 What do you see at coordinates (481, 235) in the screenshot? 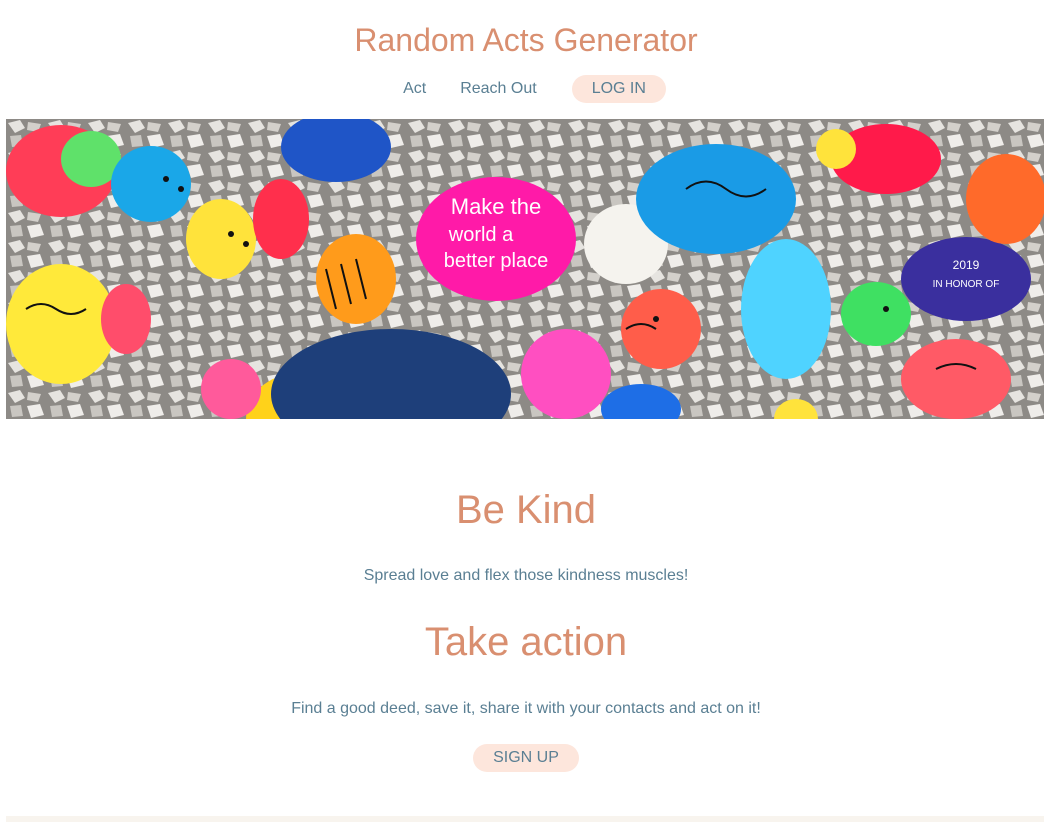
I see `svg-text: world a` at bounding box center [481, 235].